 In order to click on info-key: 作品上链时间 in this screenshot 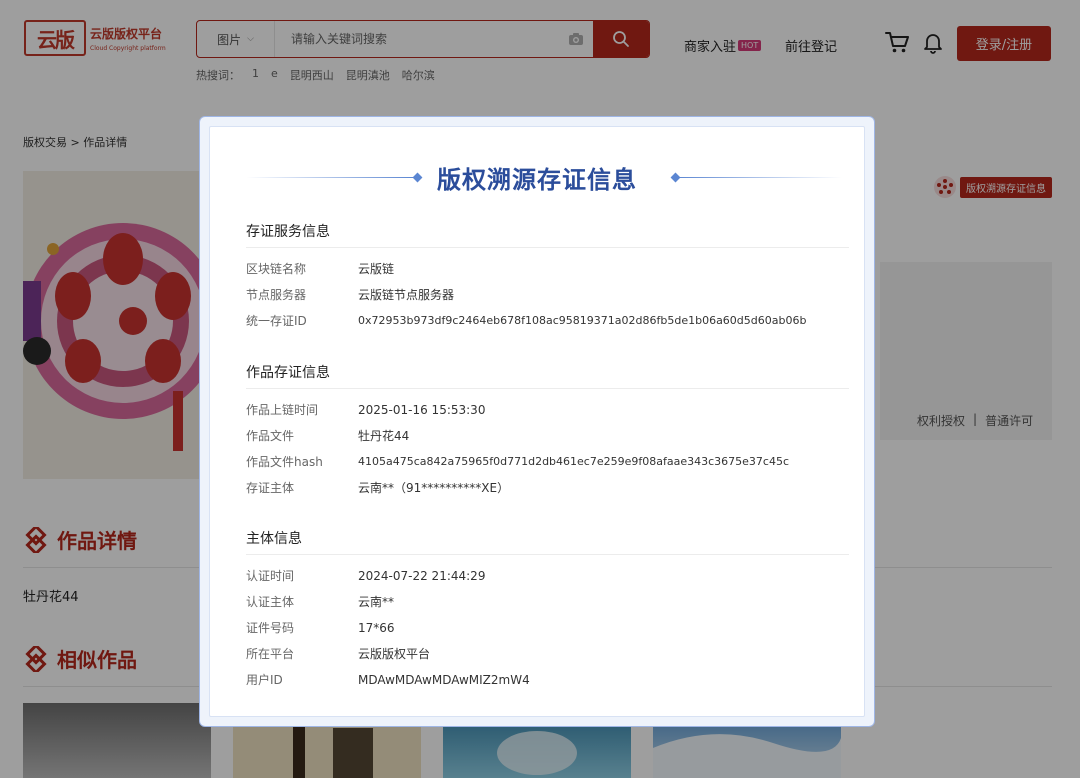, I will do `click(282, 410)`.